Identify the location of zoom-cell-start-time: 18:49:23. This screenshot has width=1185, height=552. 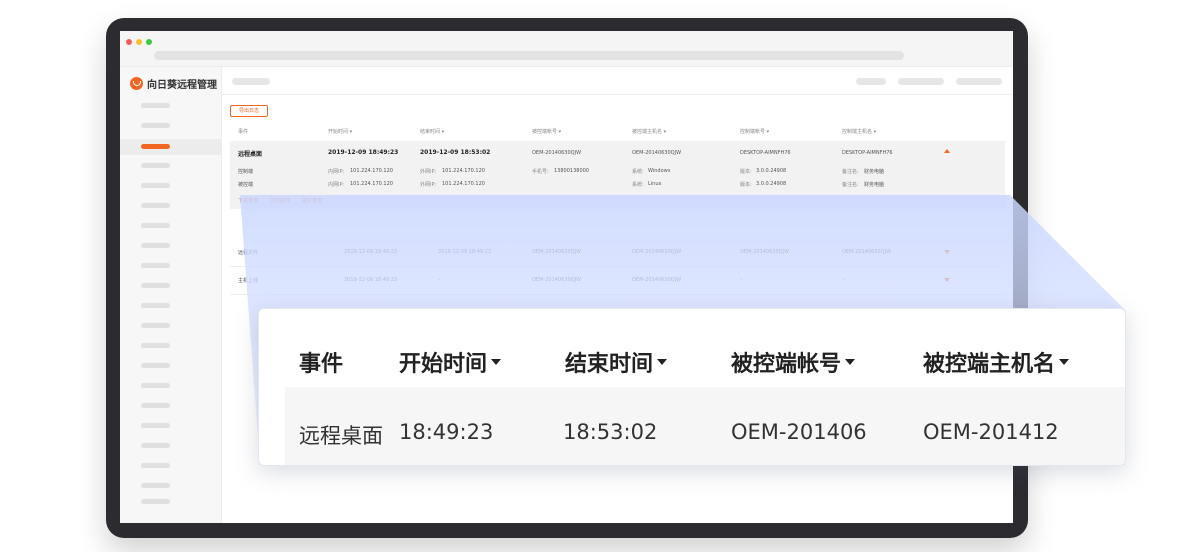
(446, 432).